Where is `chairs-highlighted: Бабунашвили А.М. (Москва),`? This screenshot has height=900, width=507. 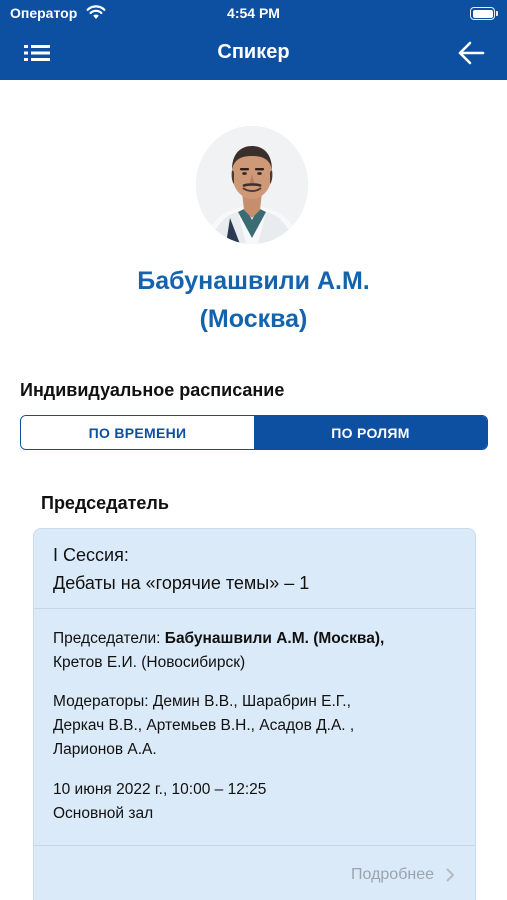 chairs-highlighted: Бабунашвили А.М. (Москва), is located at coordinates (274, 638).